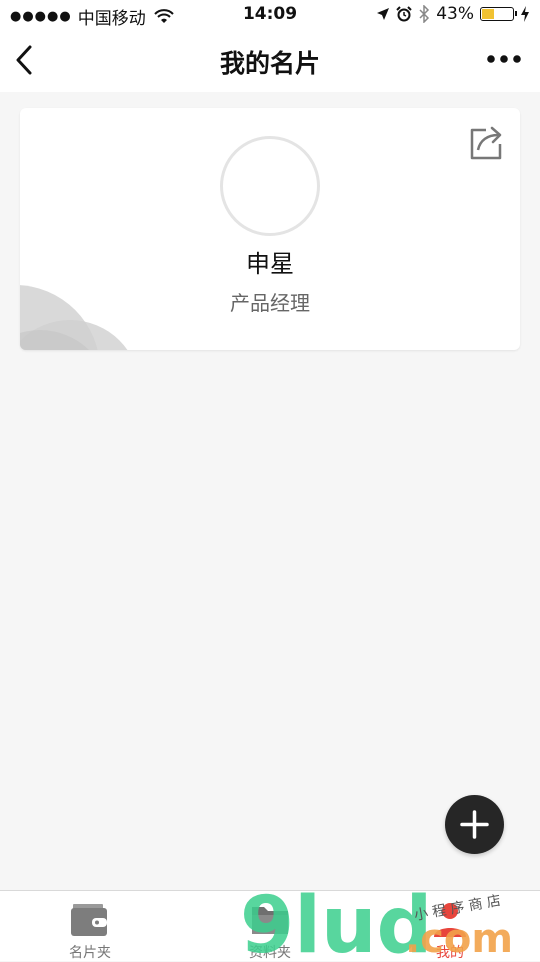  What do you see at coordinates (270, 303) in the screenshot?
I see `card-job-title: 产品经理` at bounding box center [270, 303].